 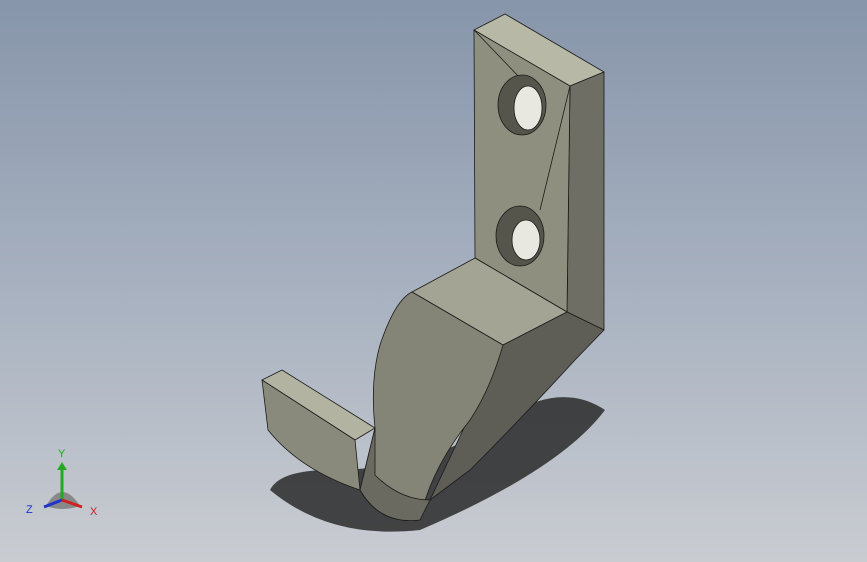 I want to click on axis-label: Z, so click(x=29, y=510).